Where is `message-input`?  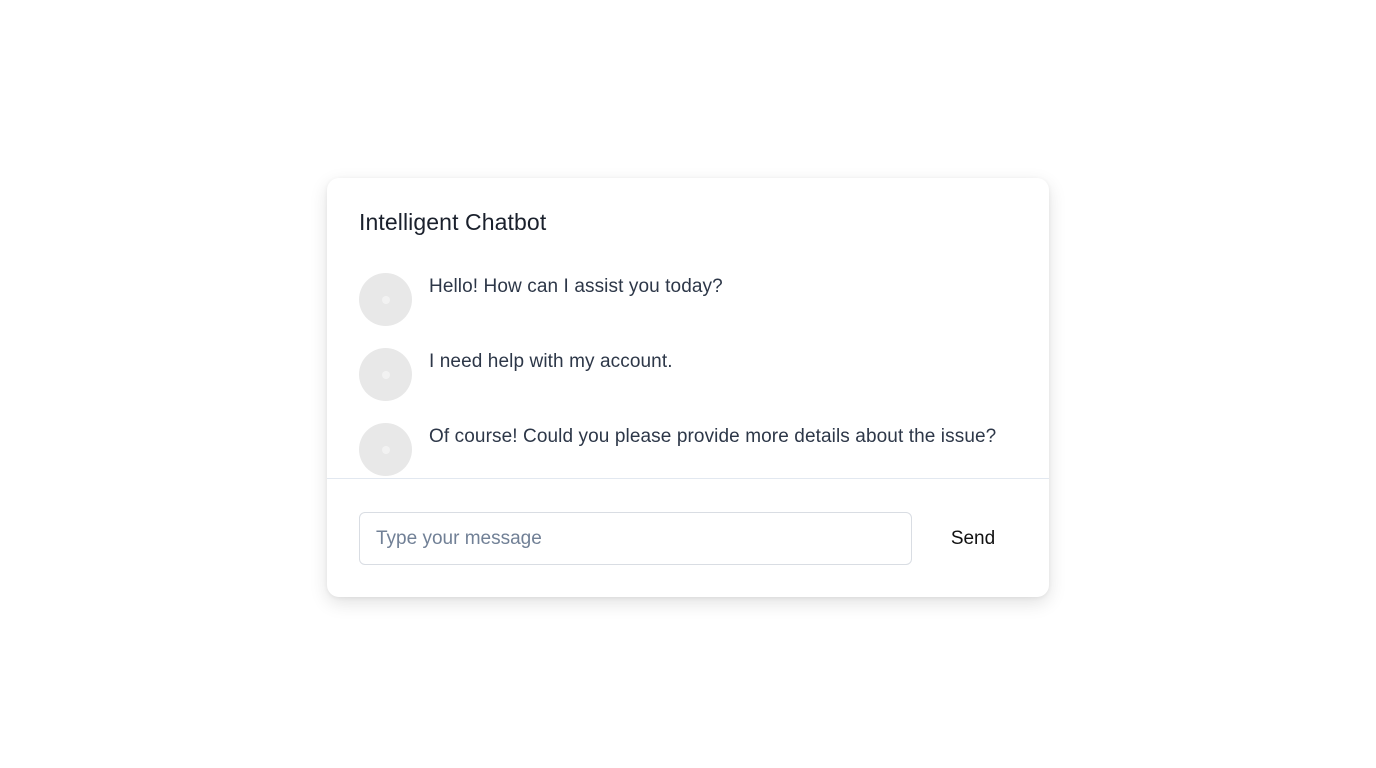 message-input is located at coordinates (635, 538).